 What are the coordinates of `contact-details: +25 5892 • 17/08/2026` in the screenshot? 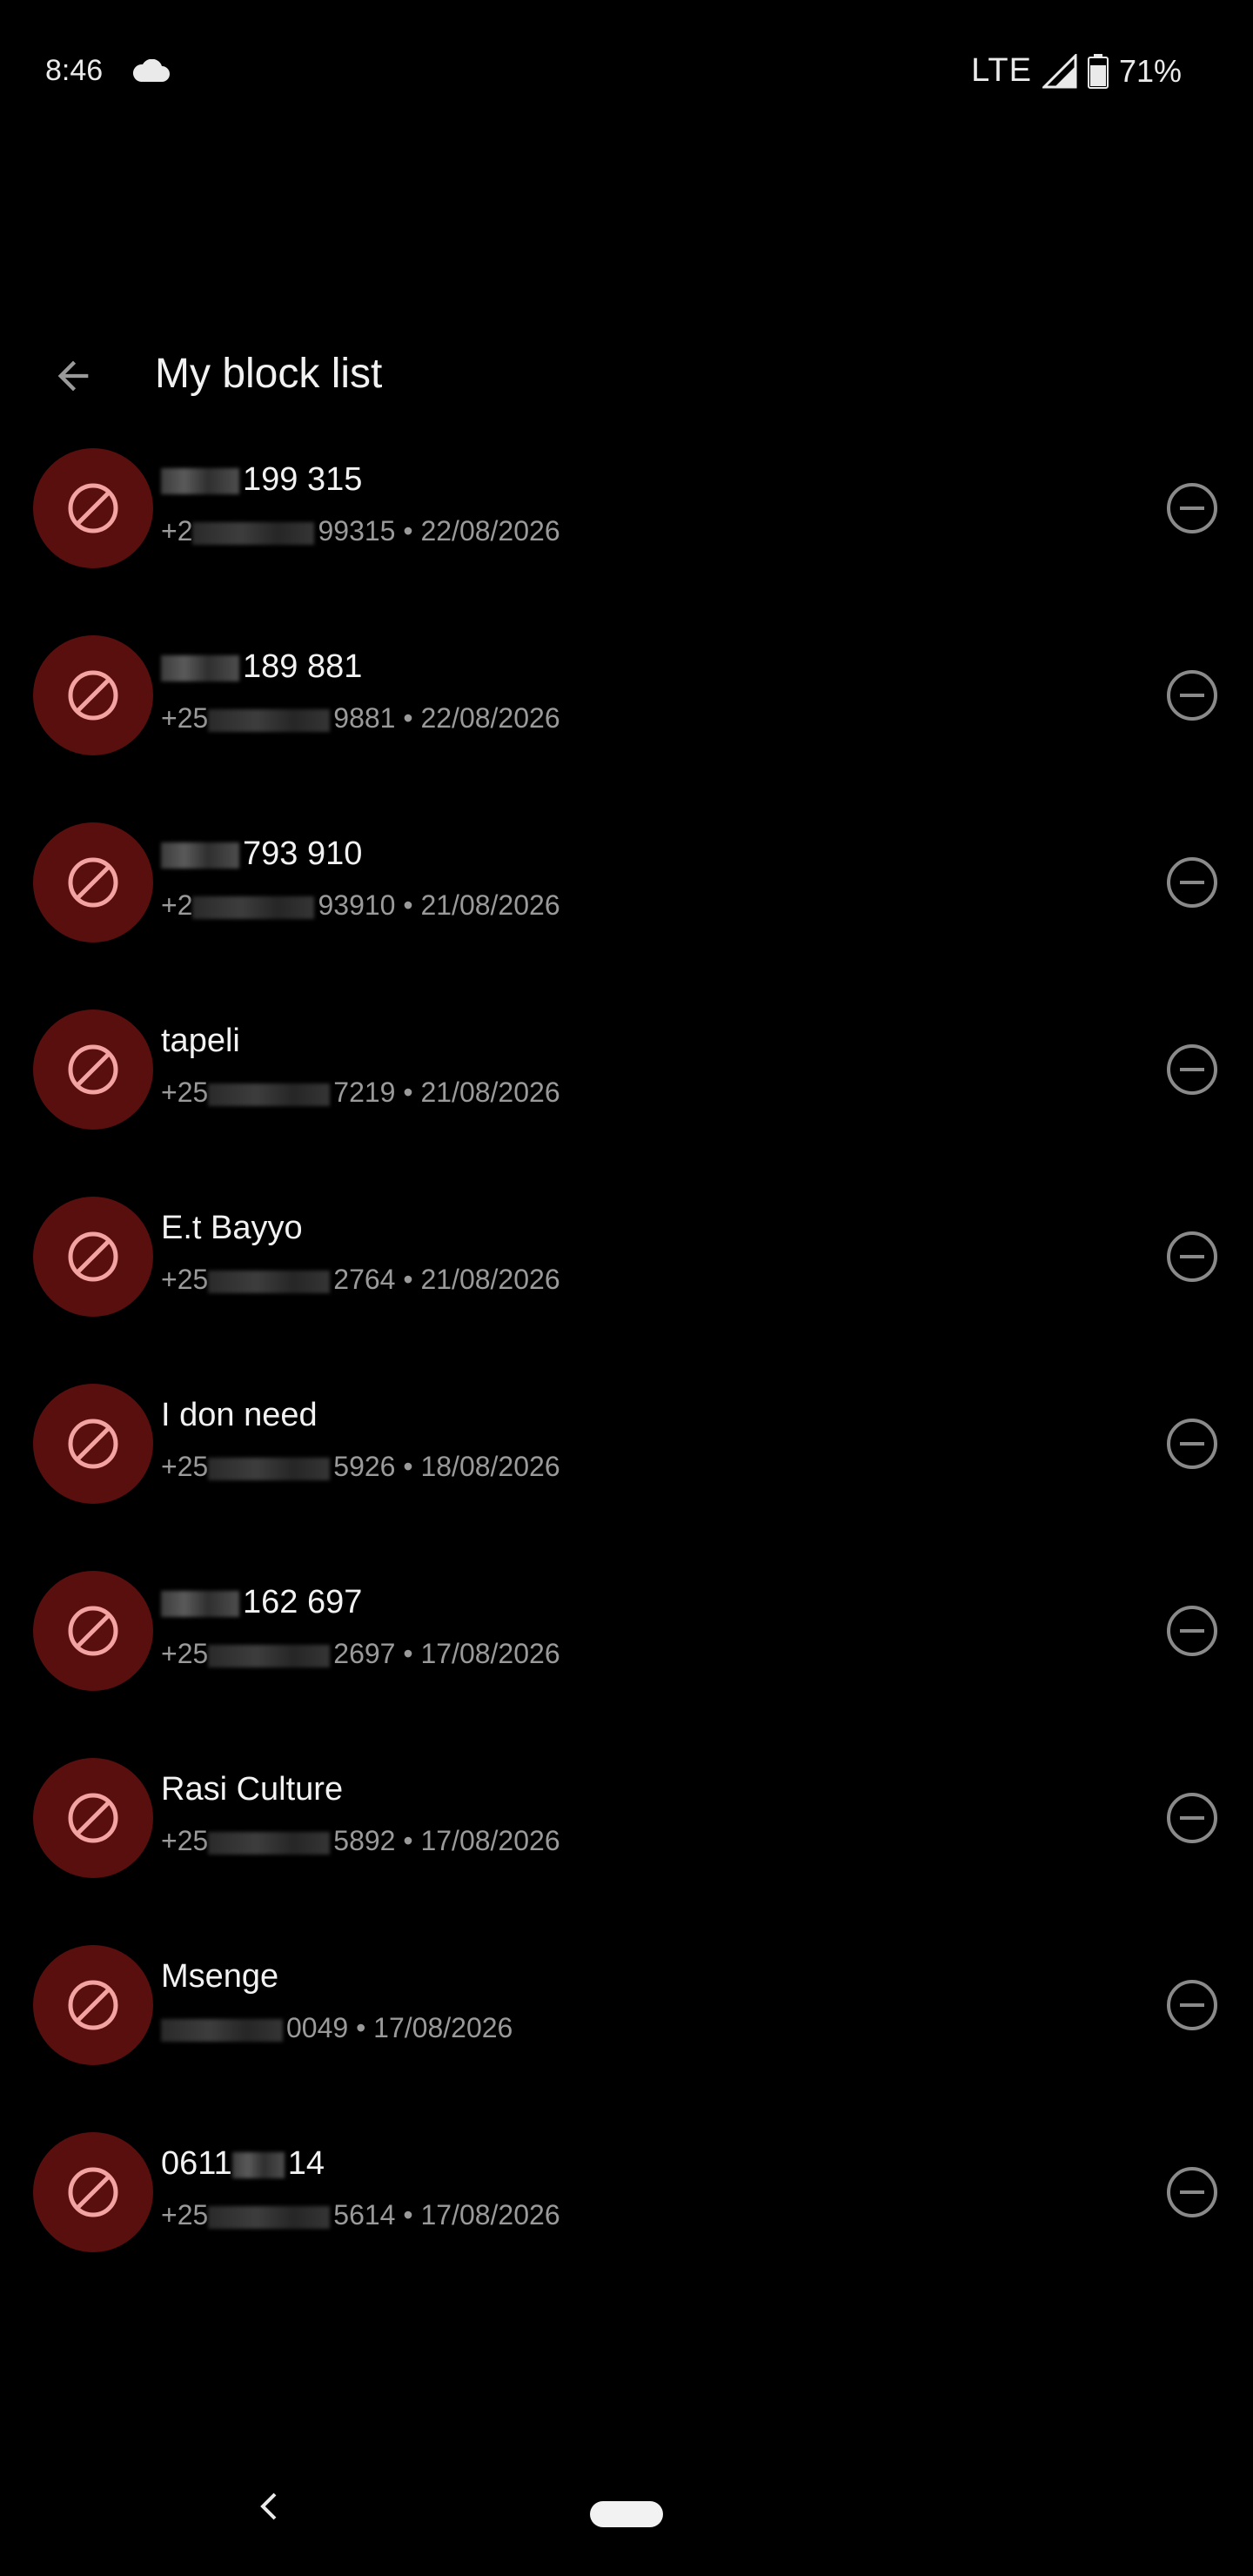 It's located at (360, 1840).